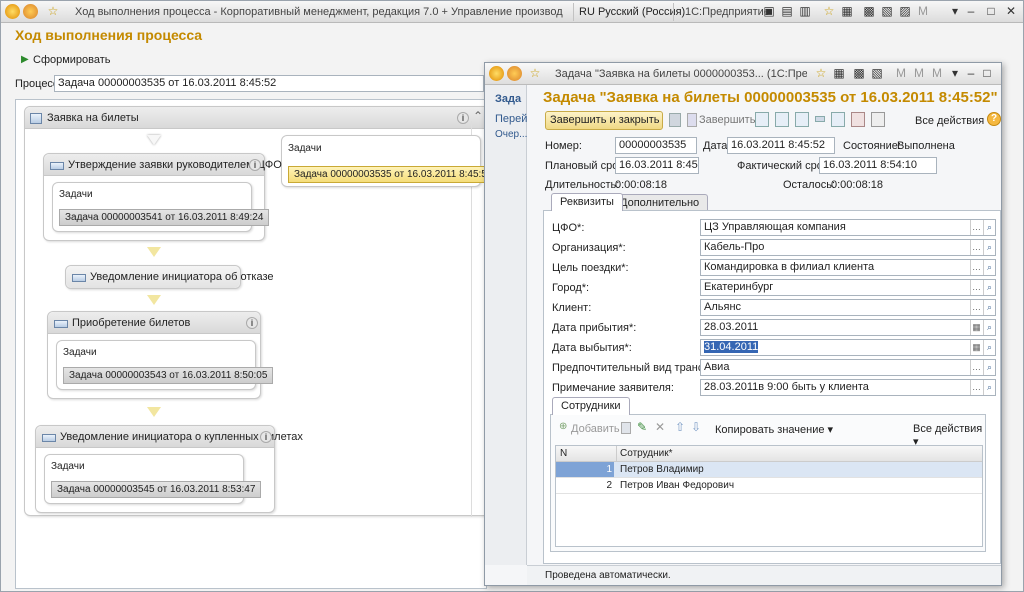 This screenshot has height=592, width=1024. Describe the element at coordinates (675, 120) in the screenshot. I see `save-icon` at that location.